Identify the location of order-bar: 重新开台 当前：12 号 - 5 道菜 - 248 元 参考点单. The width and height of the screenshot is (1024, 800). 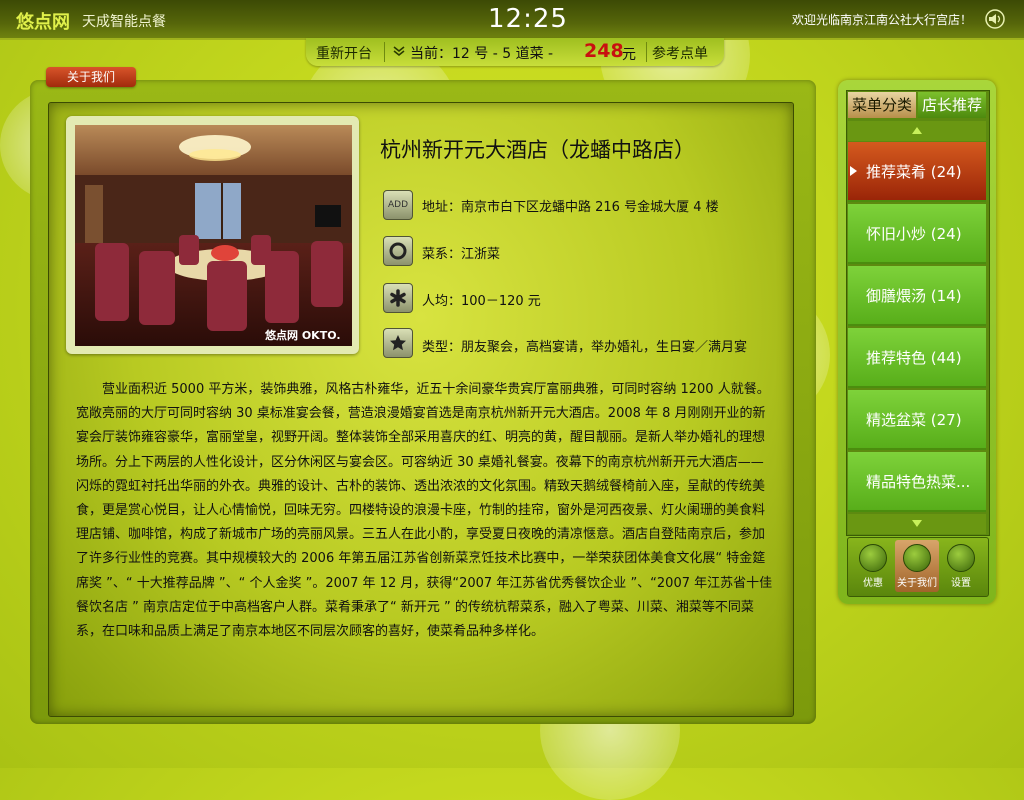
(515, 52).